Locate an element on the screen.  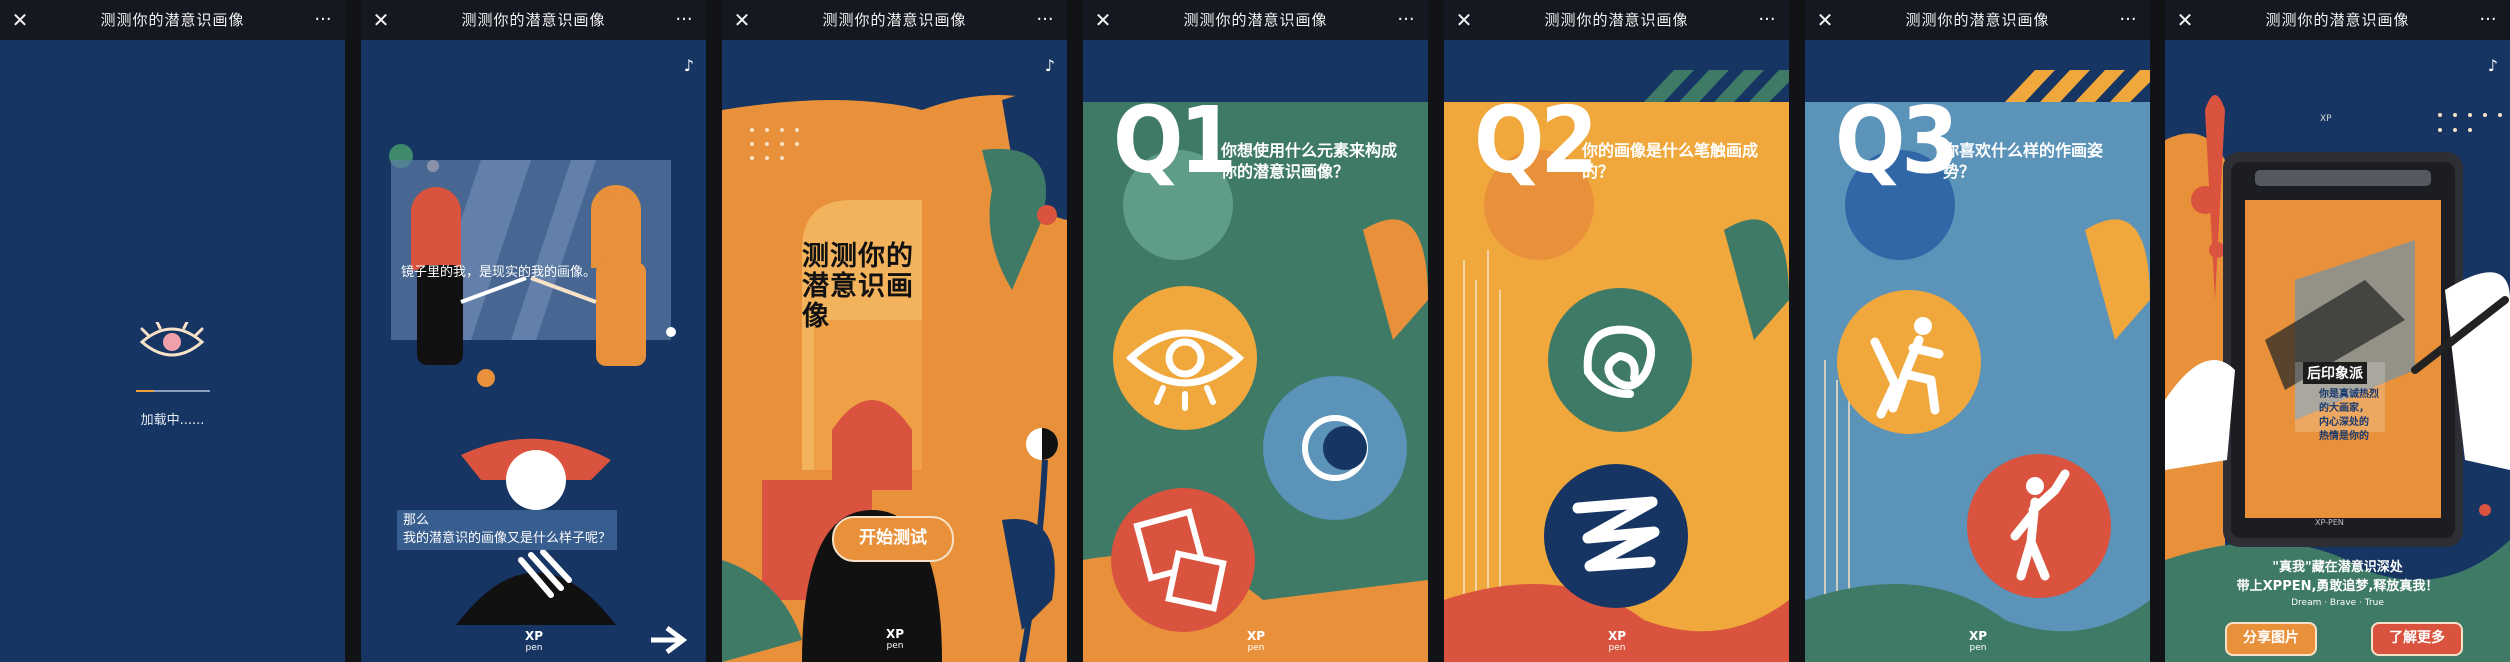
result-poster-label: 后印象派 is located at coordinates (2335, 373).